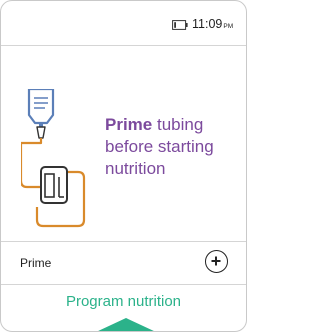  I want to click on prime-add-button, so click(216, 261).